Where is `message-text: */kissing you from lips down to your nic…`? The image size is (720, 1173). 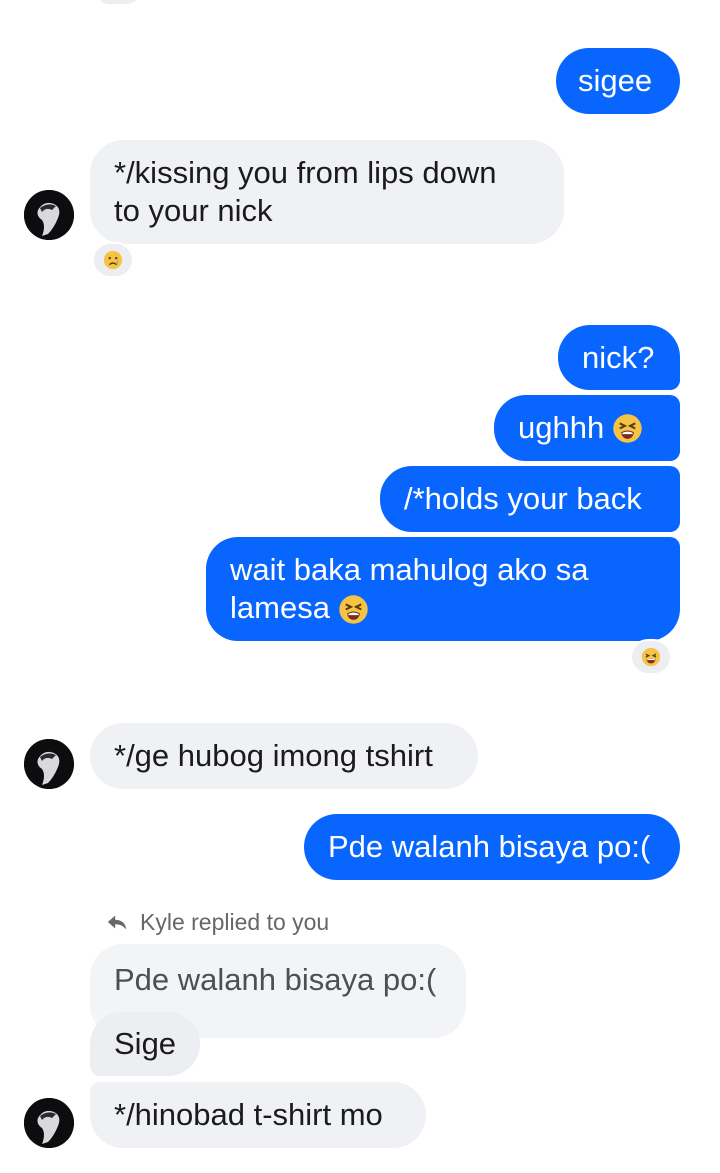 message-text: */kissing you from lips down to your nic… is located at coordinates (305, 191).